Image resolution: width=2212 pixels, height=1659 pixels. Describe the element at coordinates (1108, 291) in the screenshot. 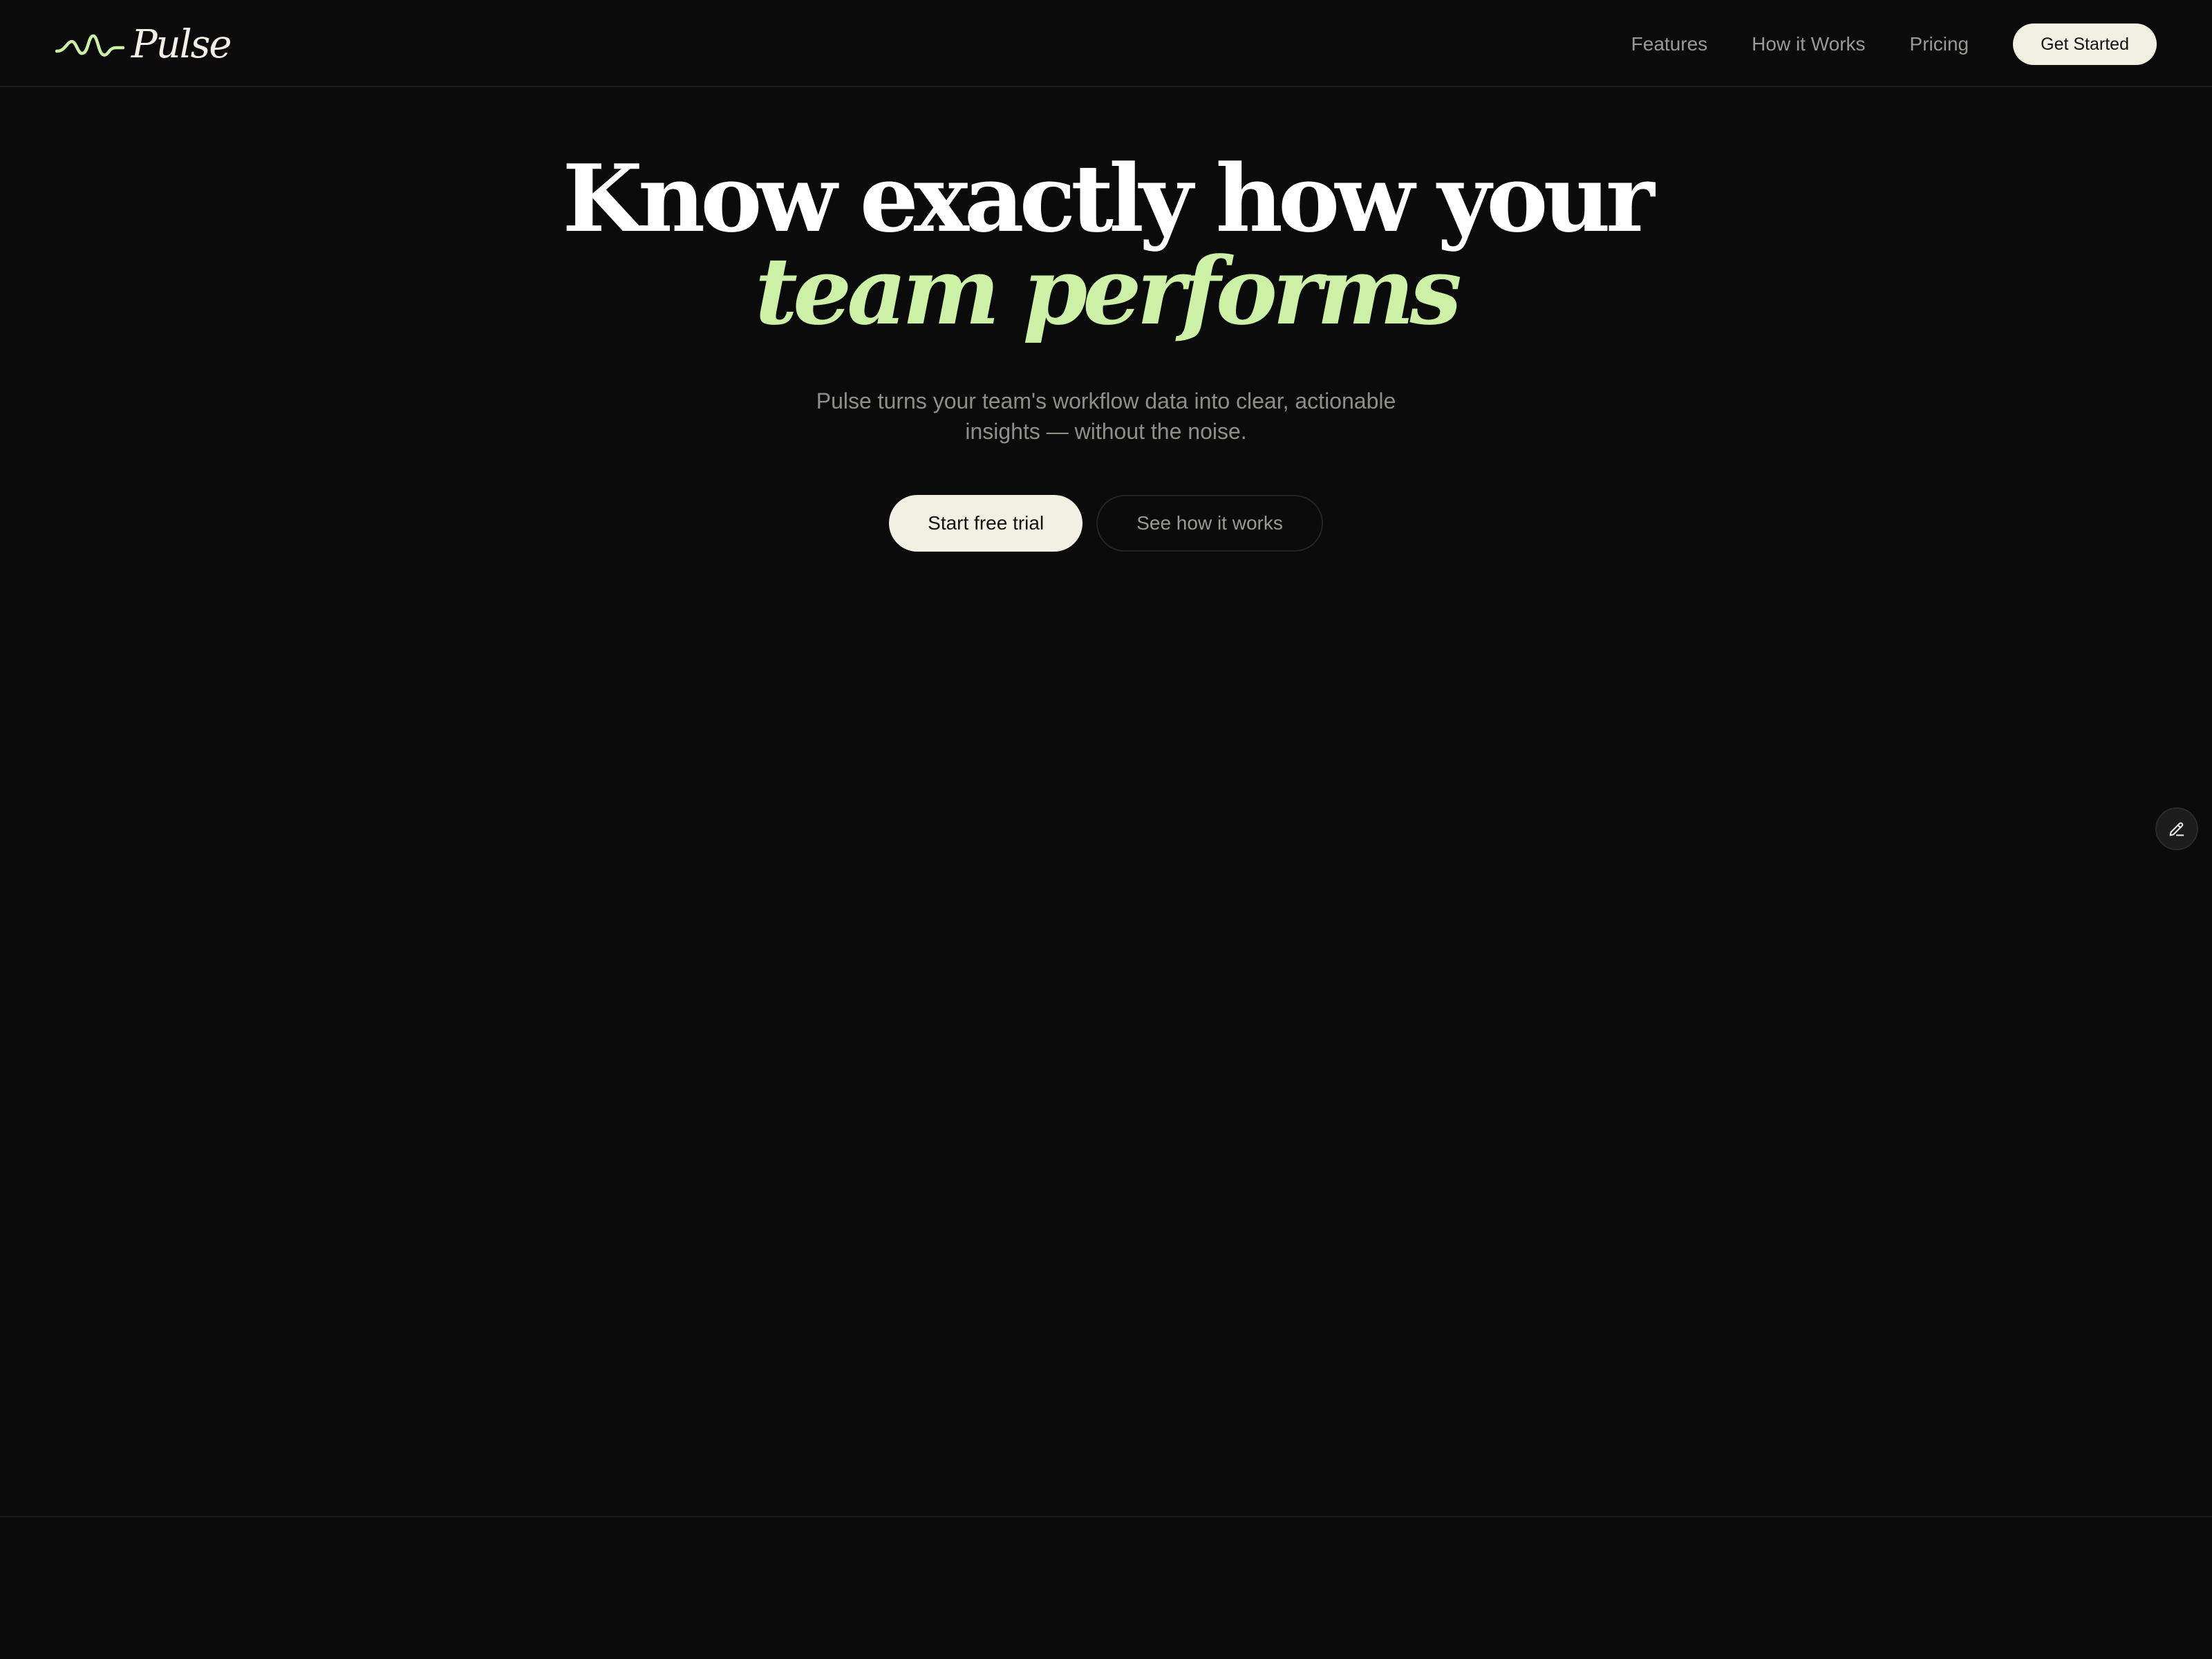

I see `hero-title-line-2: team performs` at that location.